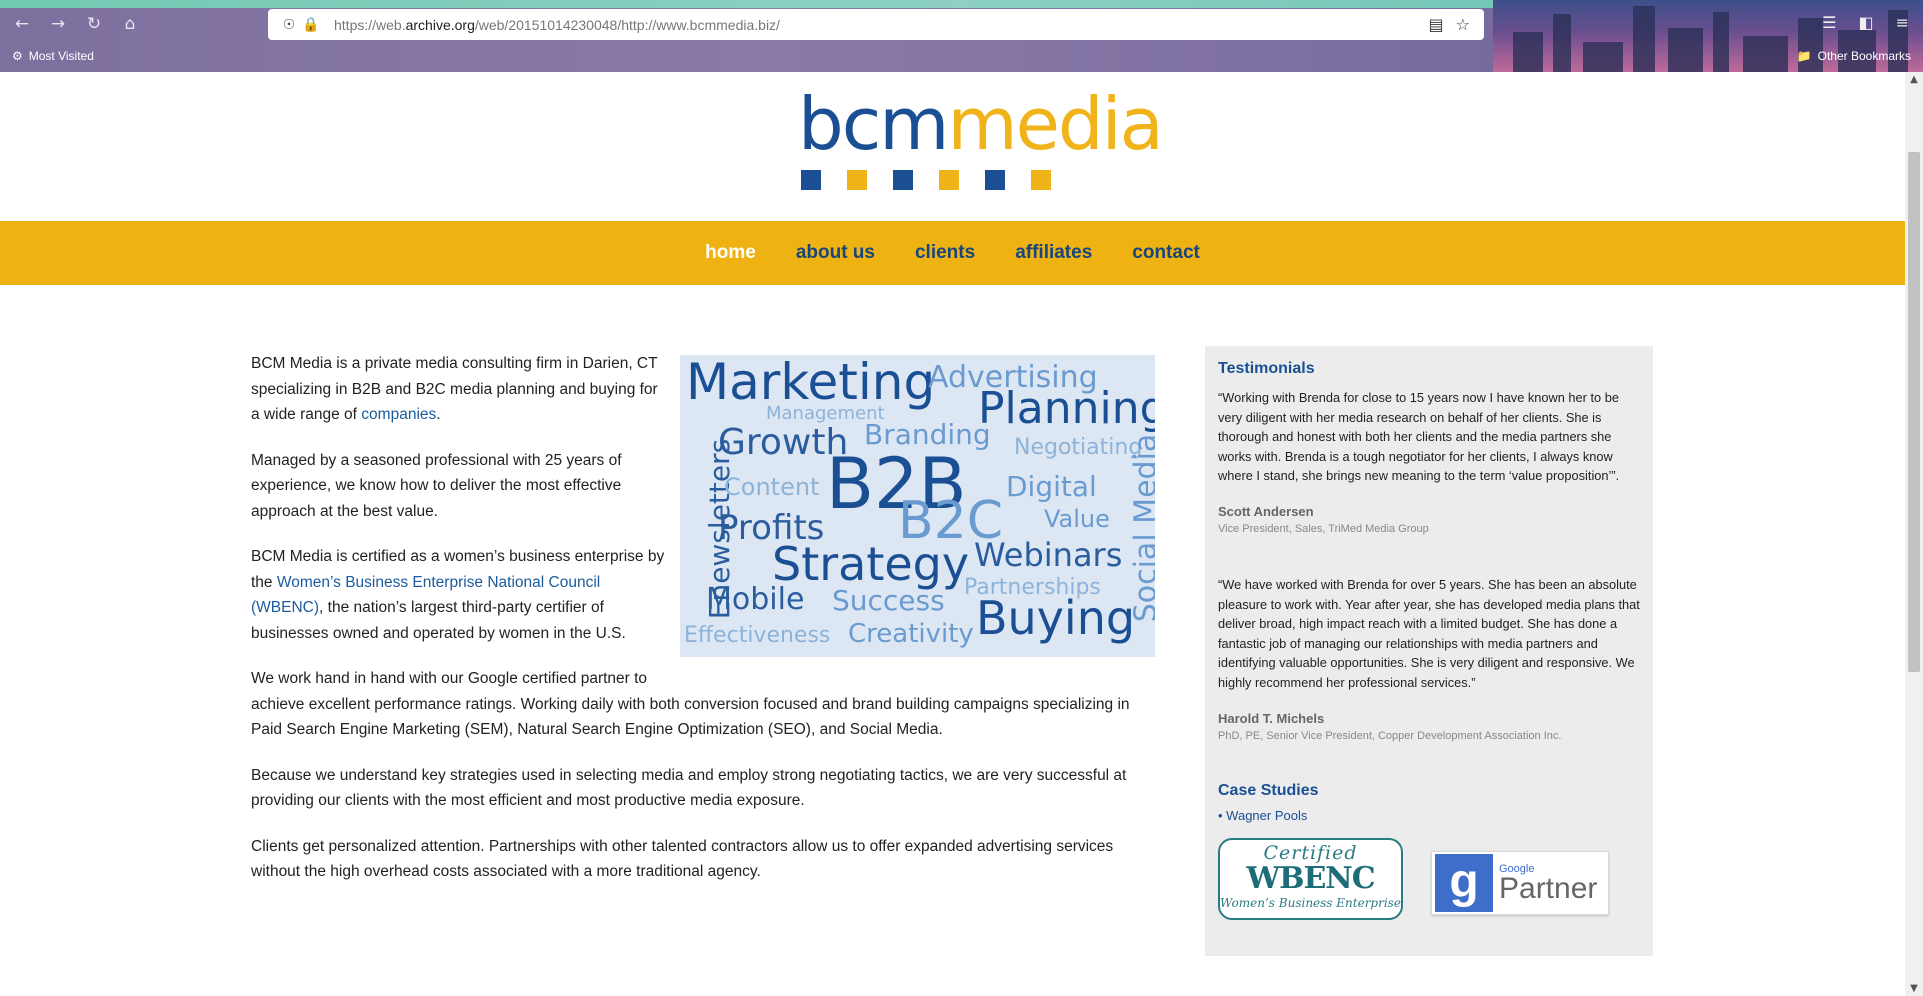  I want to click on page-scrollbar: ▲ ▼, so click(1914, 534).